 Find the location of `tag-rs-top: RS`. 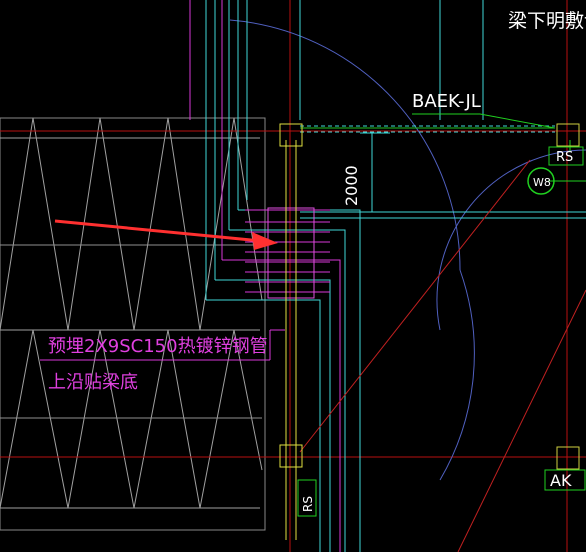

tag-rs-top: RS is located at coordinates (566, 156).